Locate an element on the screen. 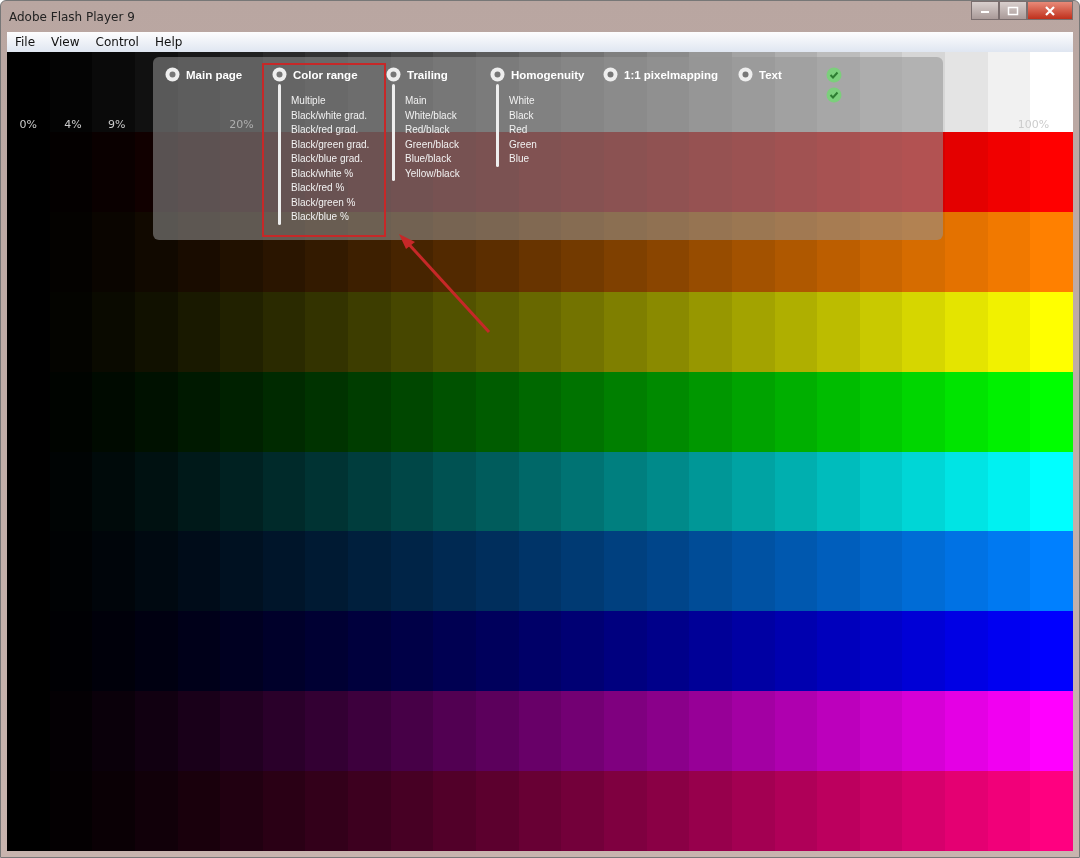 Image resolution: width=1080 pixels, height=858 pixels. submenu-item: Red is located at coordinates (523, 130).